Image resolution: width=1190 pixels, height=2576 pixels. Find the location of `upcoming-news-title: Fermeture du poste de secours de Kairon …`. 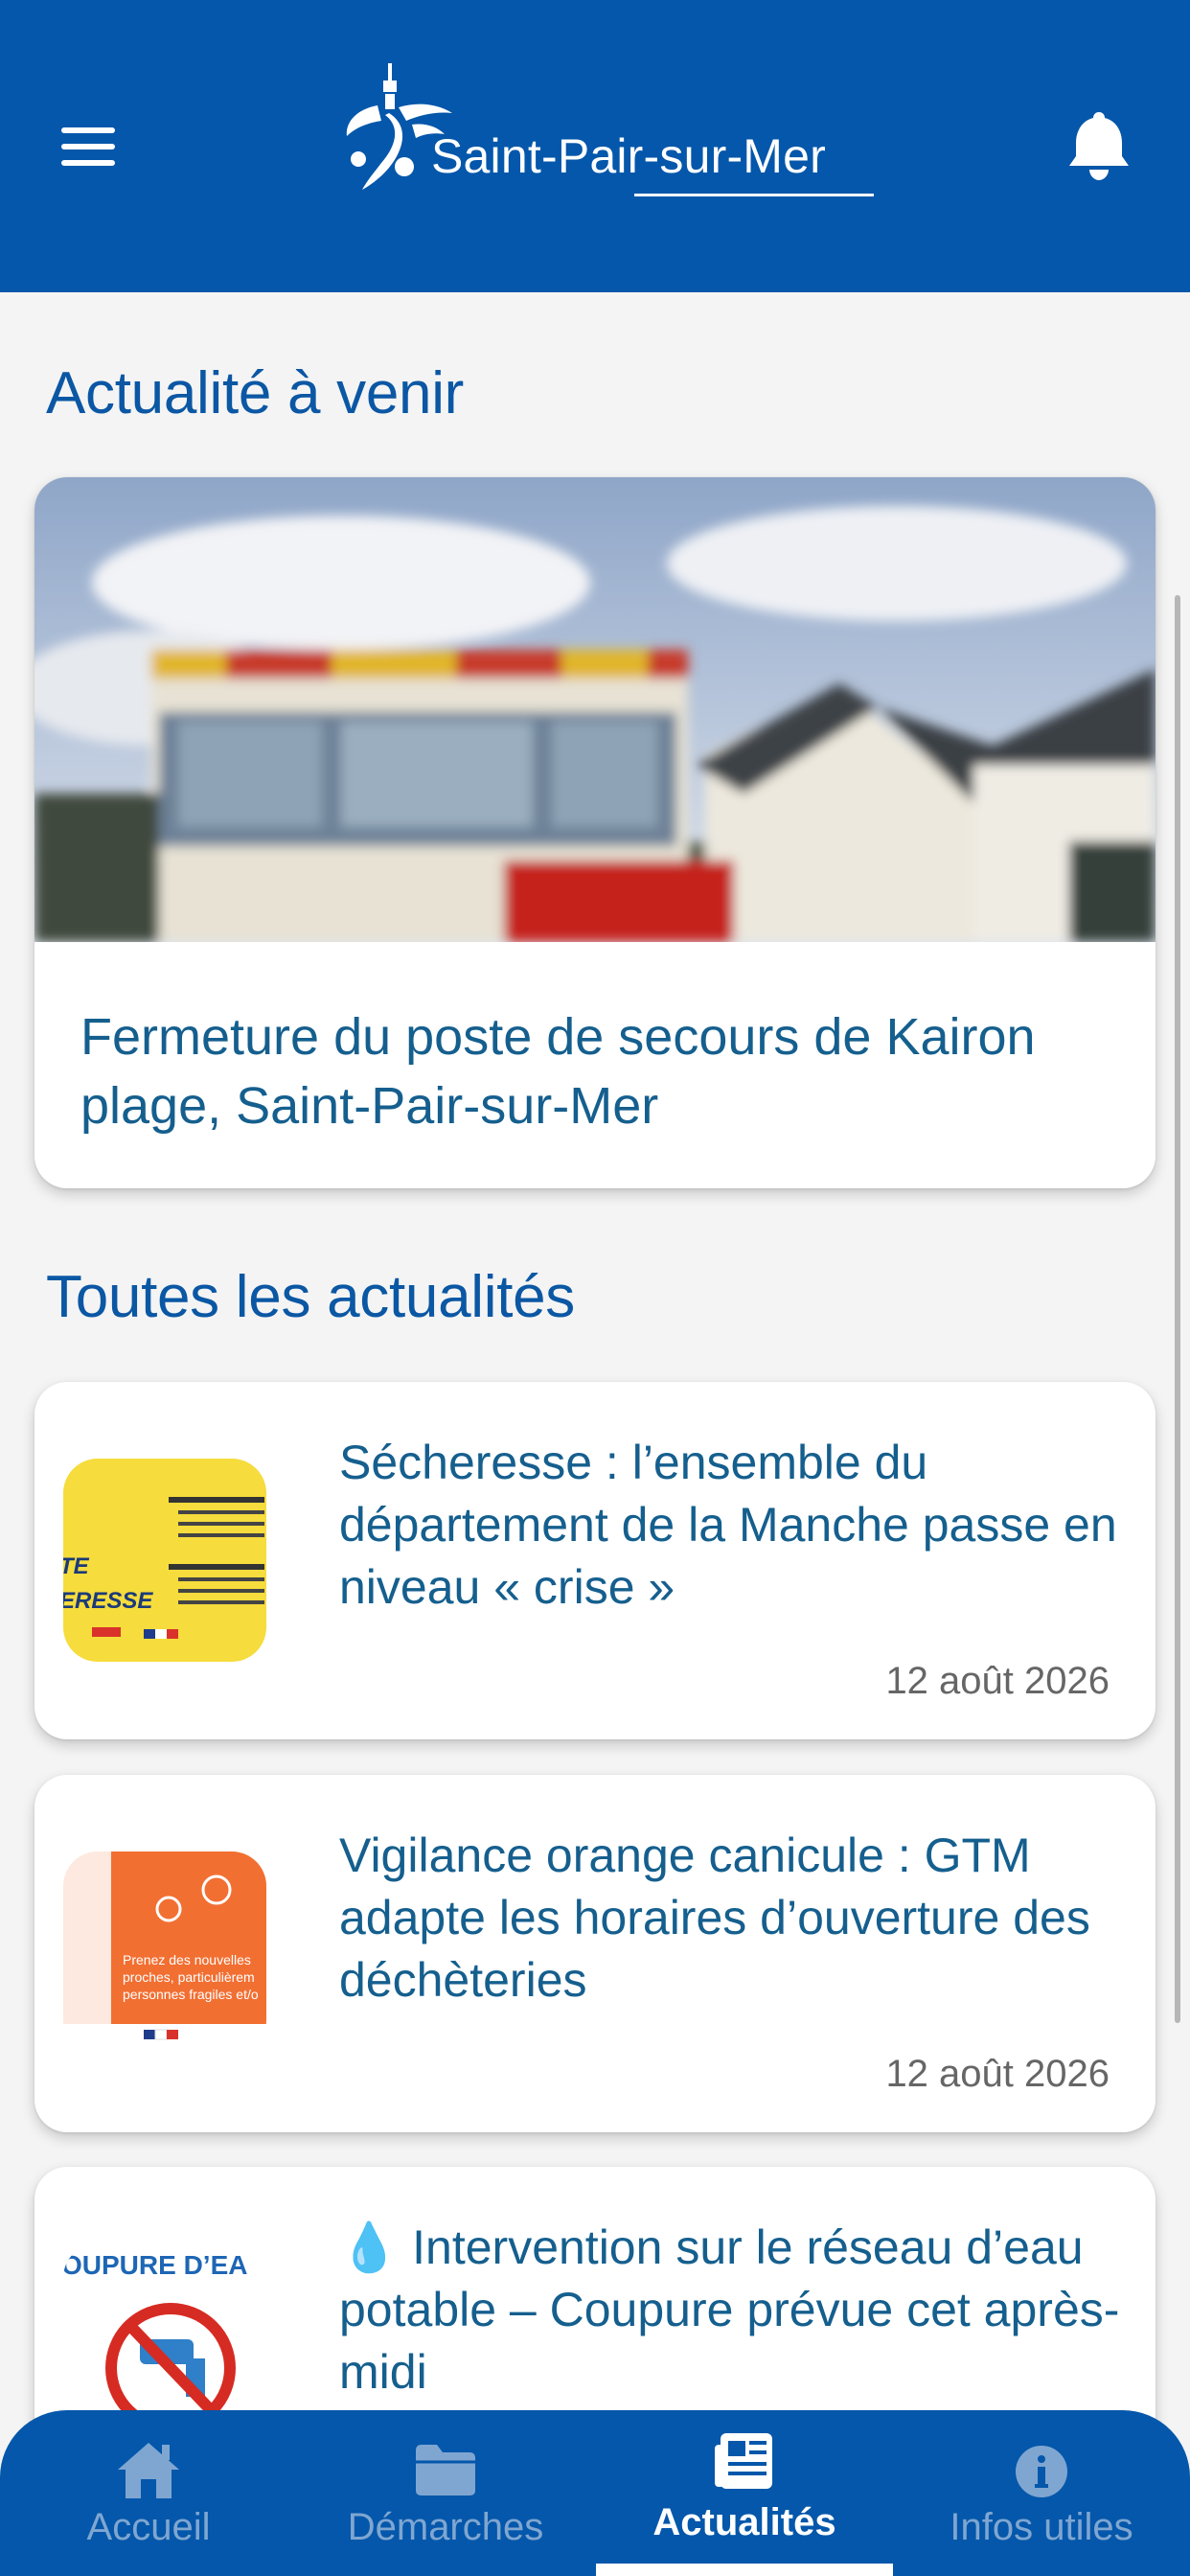

upcoming-news-title: Fermeture du poste de secours de Kairon … is located at coordinates (558, 1071).